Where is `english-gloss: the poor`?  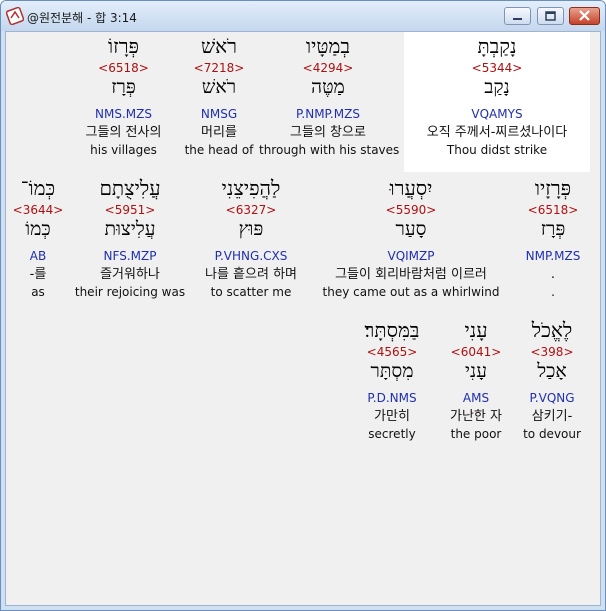 english-gloss: the poor is located at coordinates (476, 434).